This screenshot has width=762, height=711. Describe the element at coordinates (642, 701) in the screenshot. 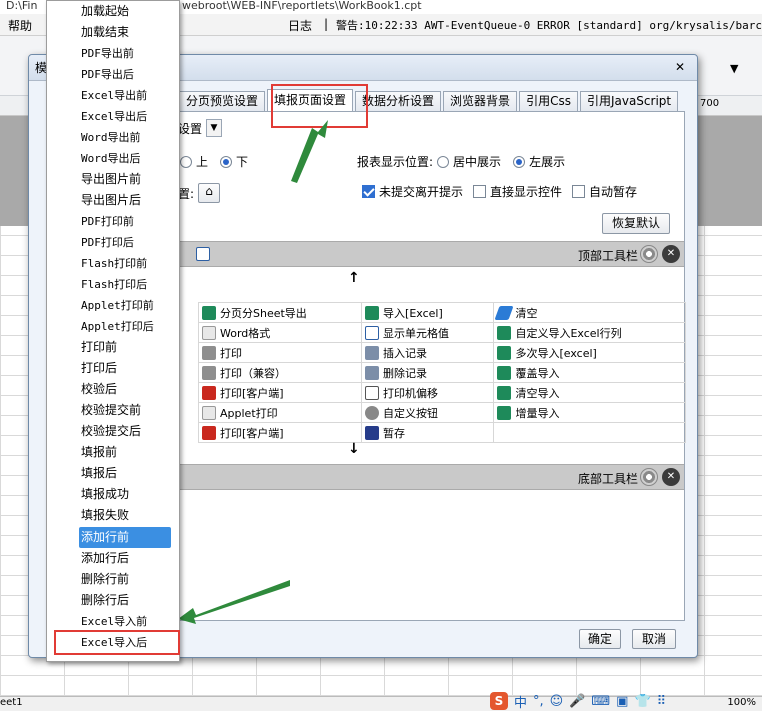

I see `ime-skin-icon: 👕` at that location.